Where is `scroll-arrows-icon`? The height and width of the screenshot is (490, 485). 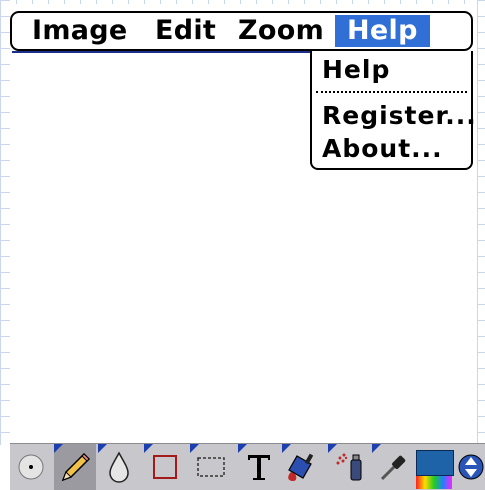
scroll-arrows-icon is located at coordinates (470, 467).